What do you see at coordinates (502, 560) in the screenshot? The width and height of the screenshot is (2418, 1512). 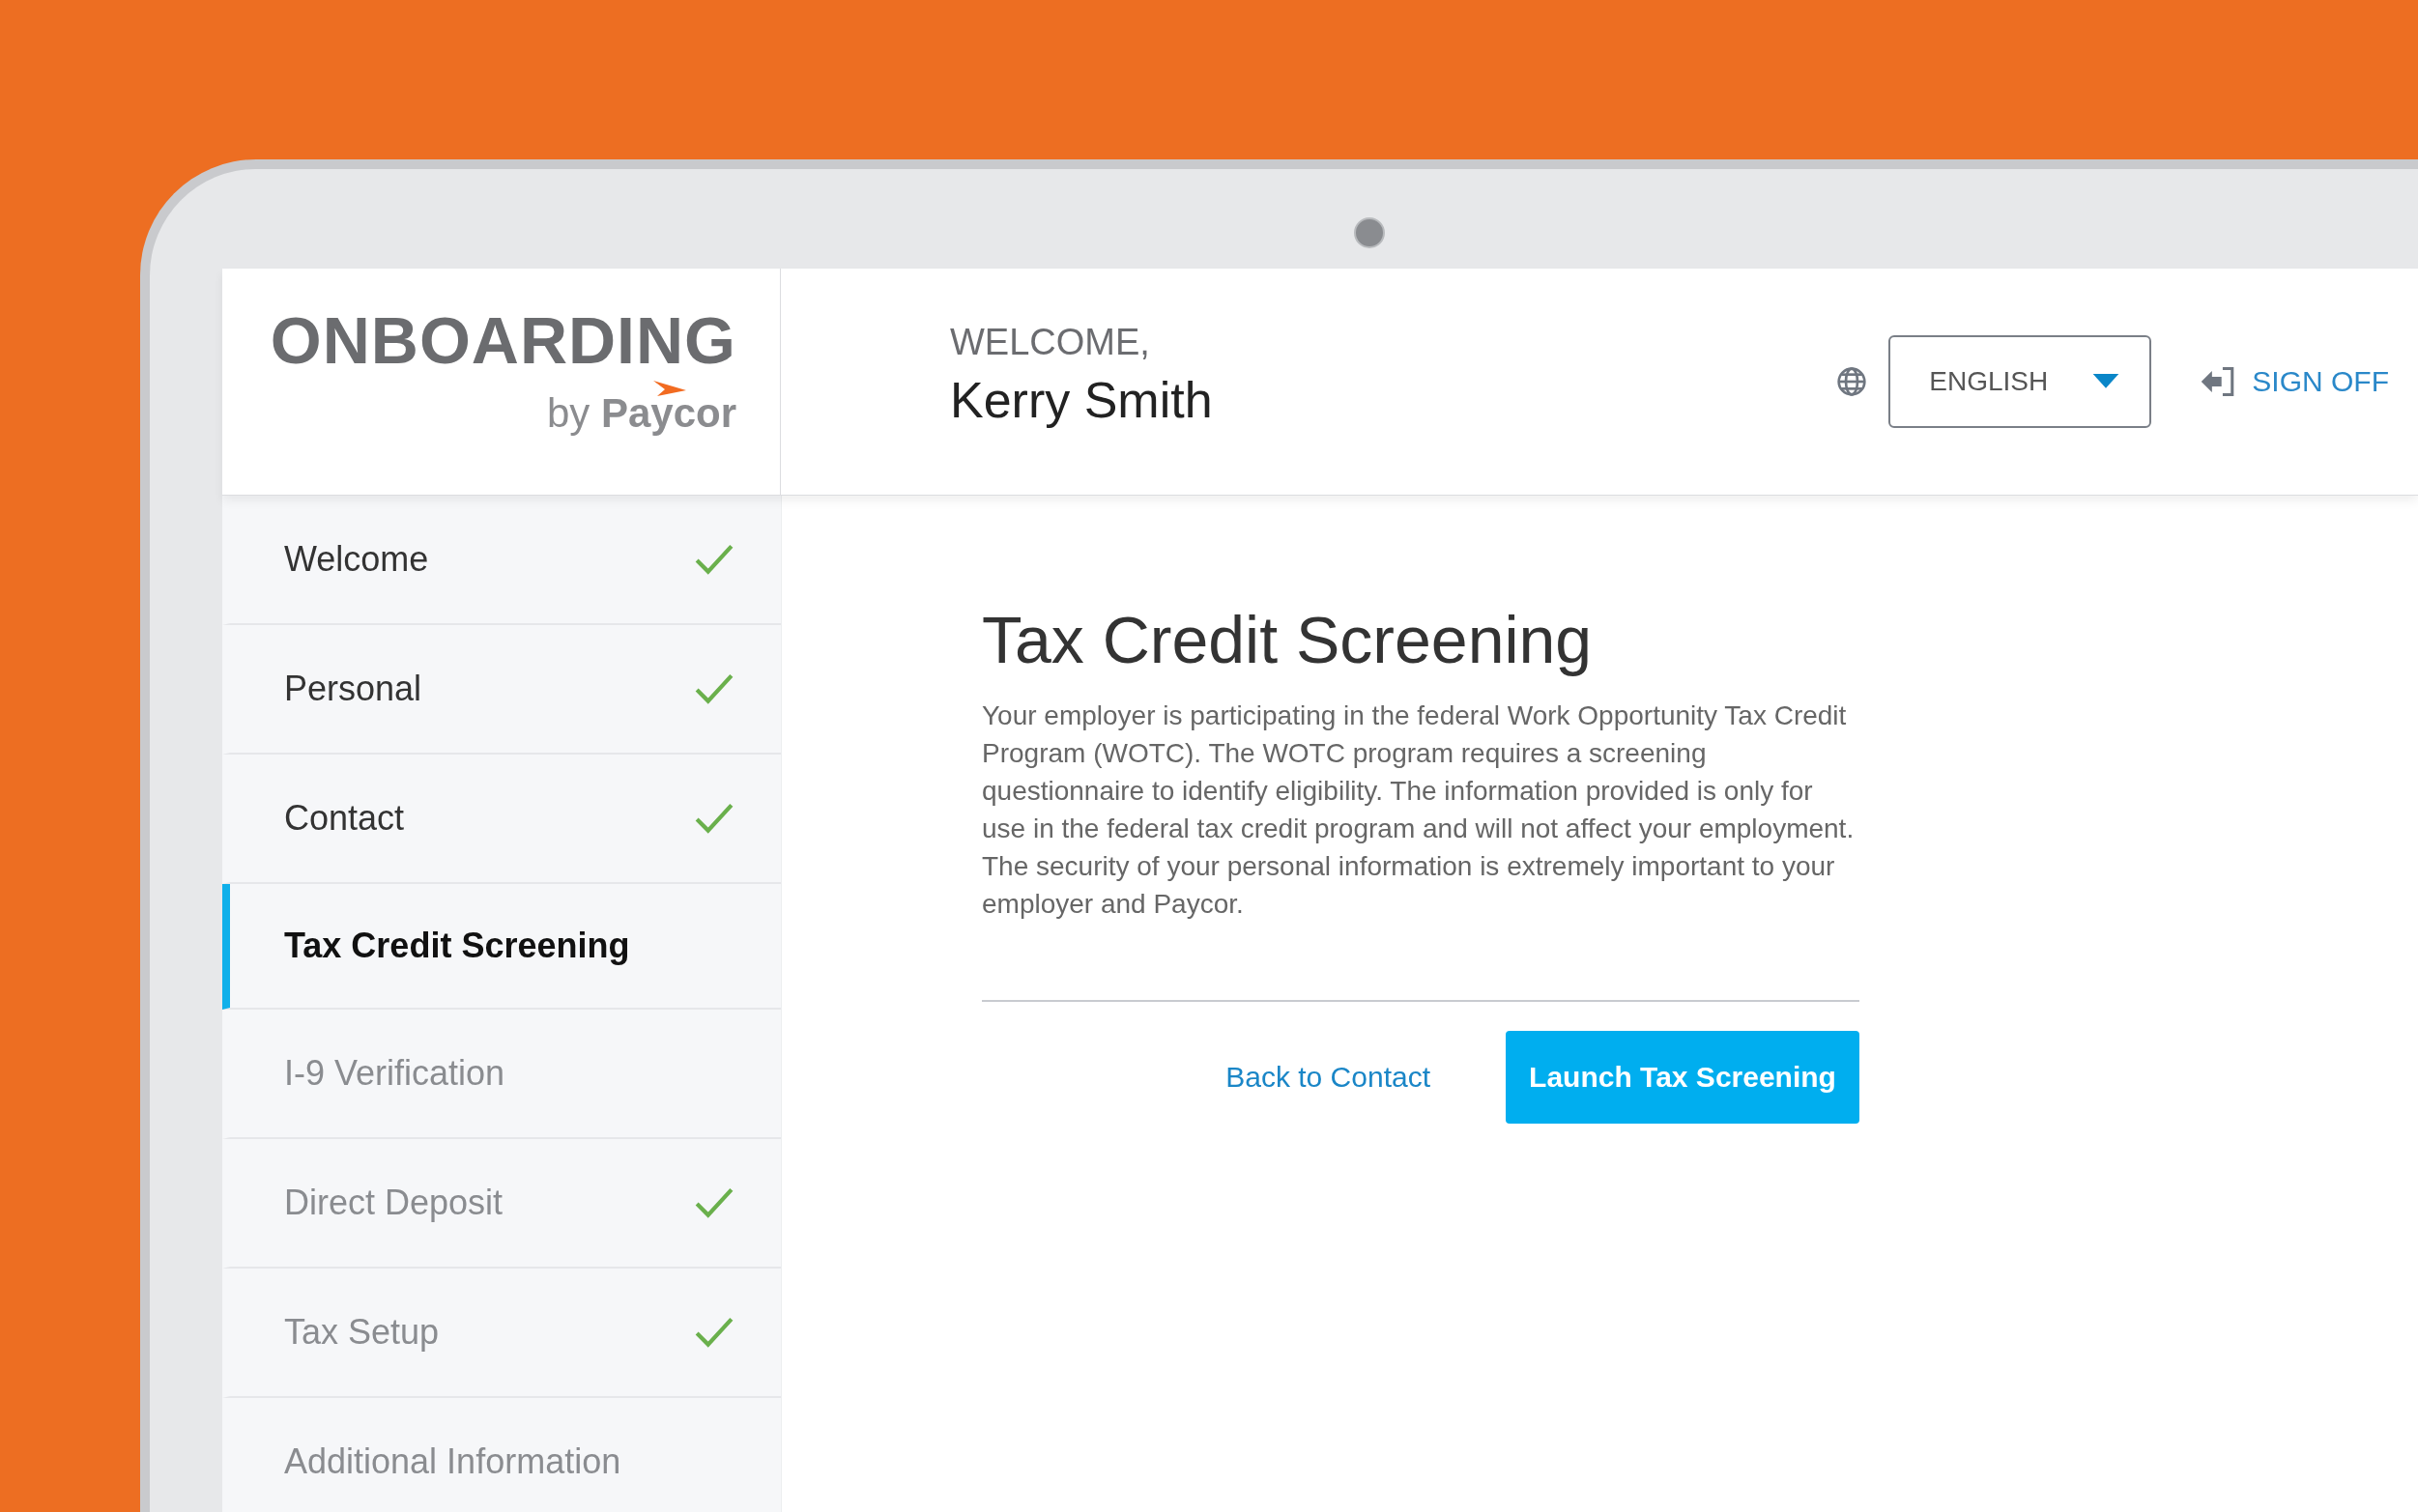 I see `nav-item: Welcome` at bounding box center [502, 560].